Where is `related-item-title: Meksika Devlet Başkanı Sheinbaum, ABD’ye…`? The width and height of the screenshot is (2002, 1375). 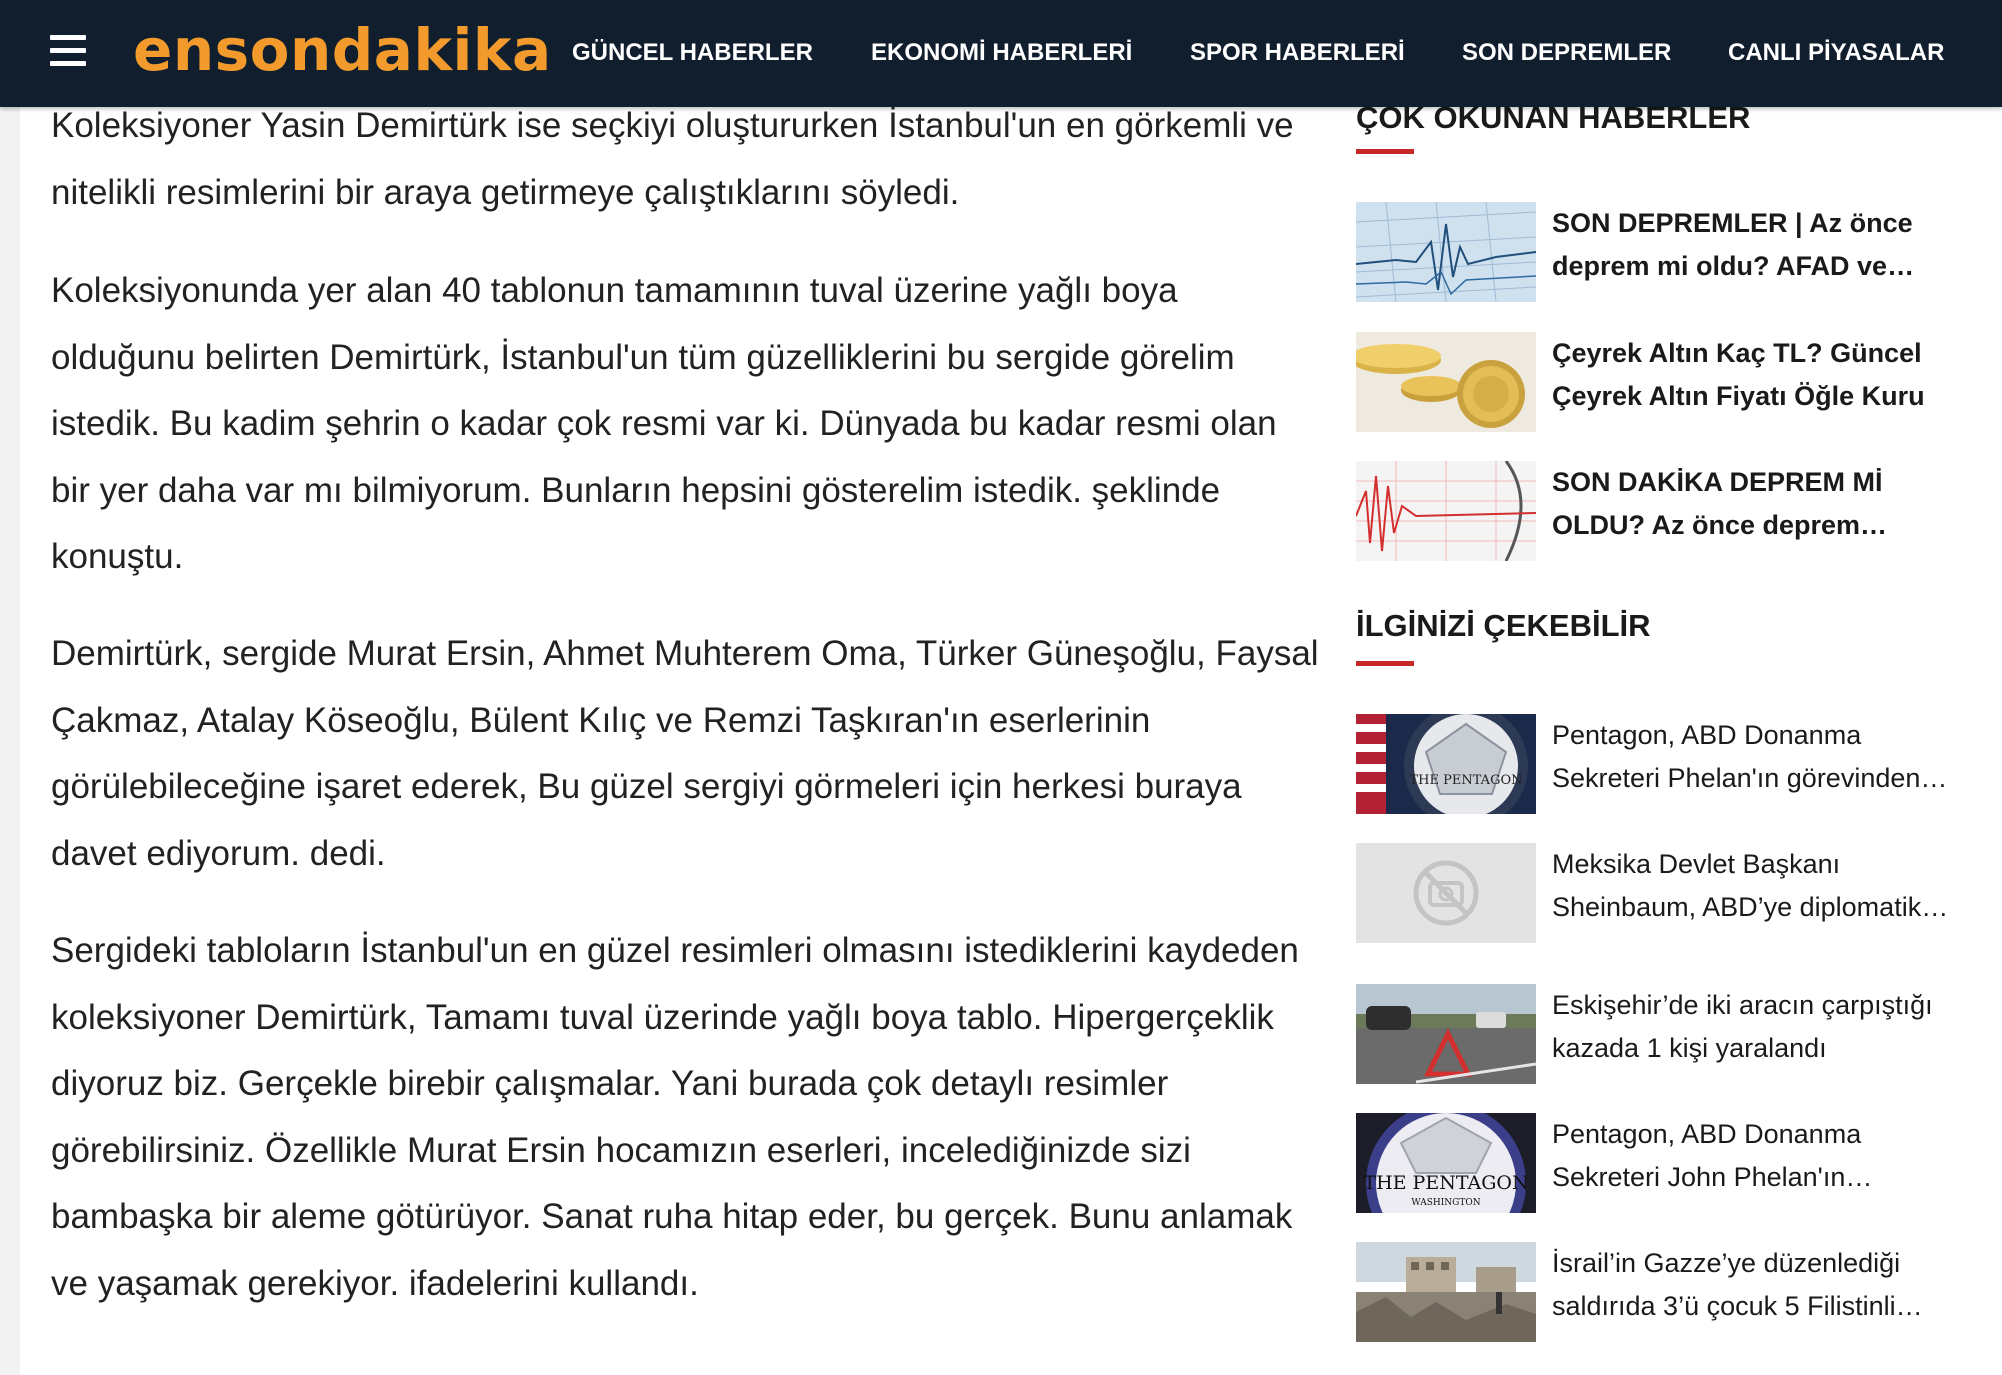
related-item-title: Meksika Devlet Başkanı Sheinbaum, ABD’ye… is located at coordinates (1737, 885).